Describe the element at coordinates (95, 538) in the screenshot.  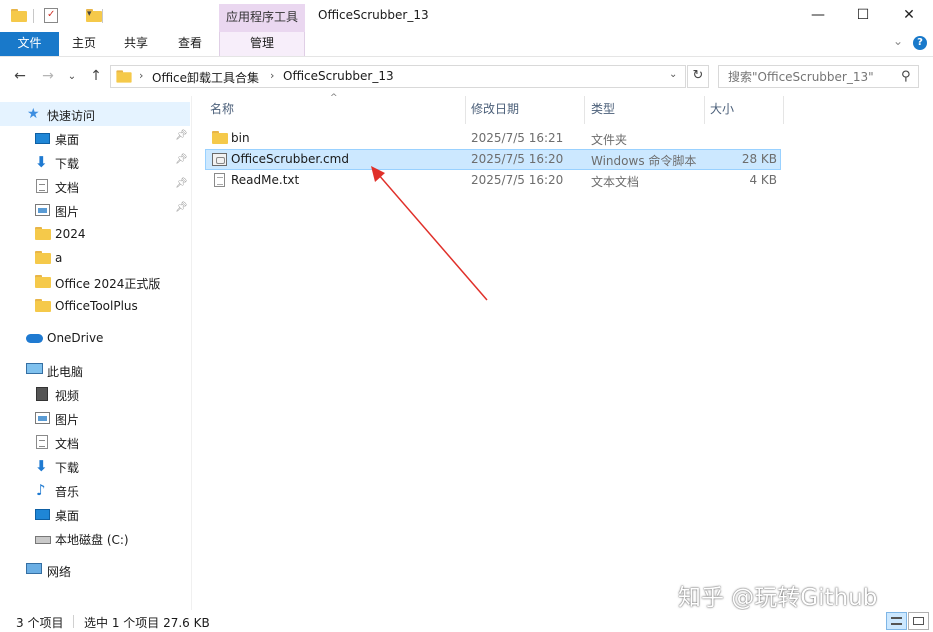
I see `nav-item-local-disk-c: 本地磁盘 (C:)` at that location.